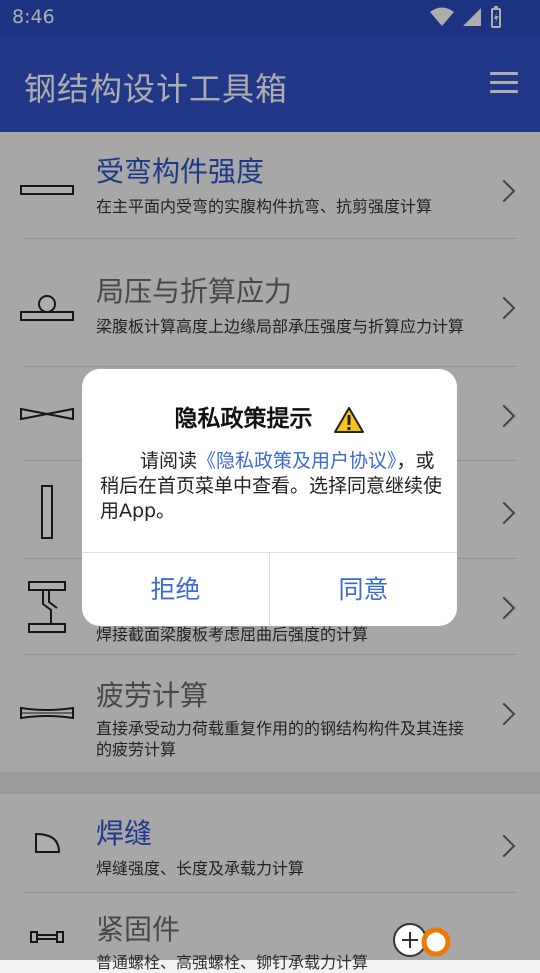  What do you see at coordinates (169, 461) in the screenshot?
I see `body-prefix: 请阅读` at bounding box center [169, 461].